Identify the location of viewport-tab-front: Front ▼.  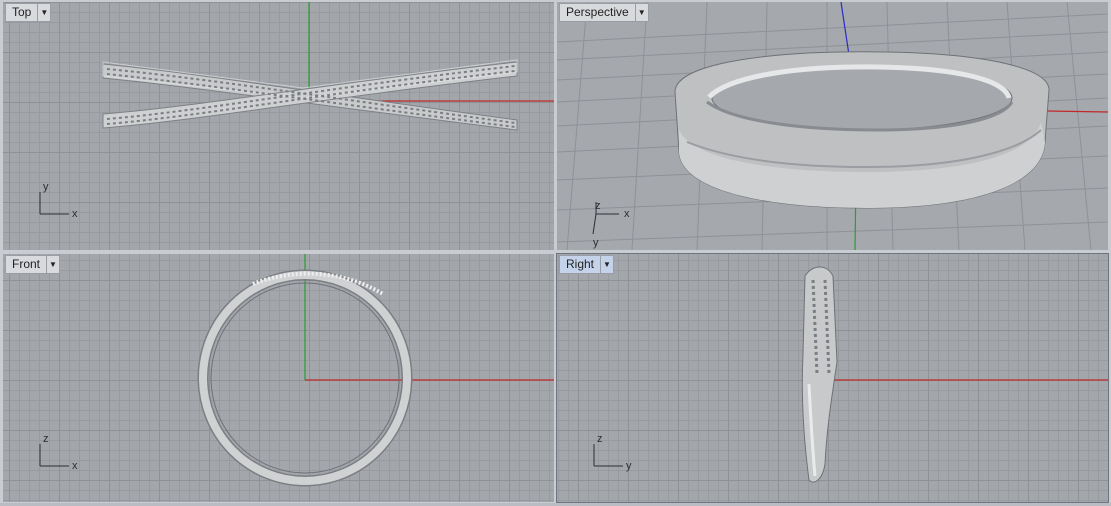
(33, 264).